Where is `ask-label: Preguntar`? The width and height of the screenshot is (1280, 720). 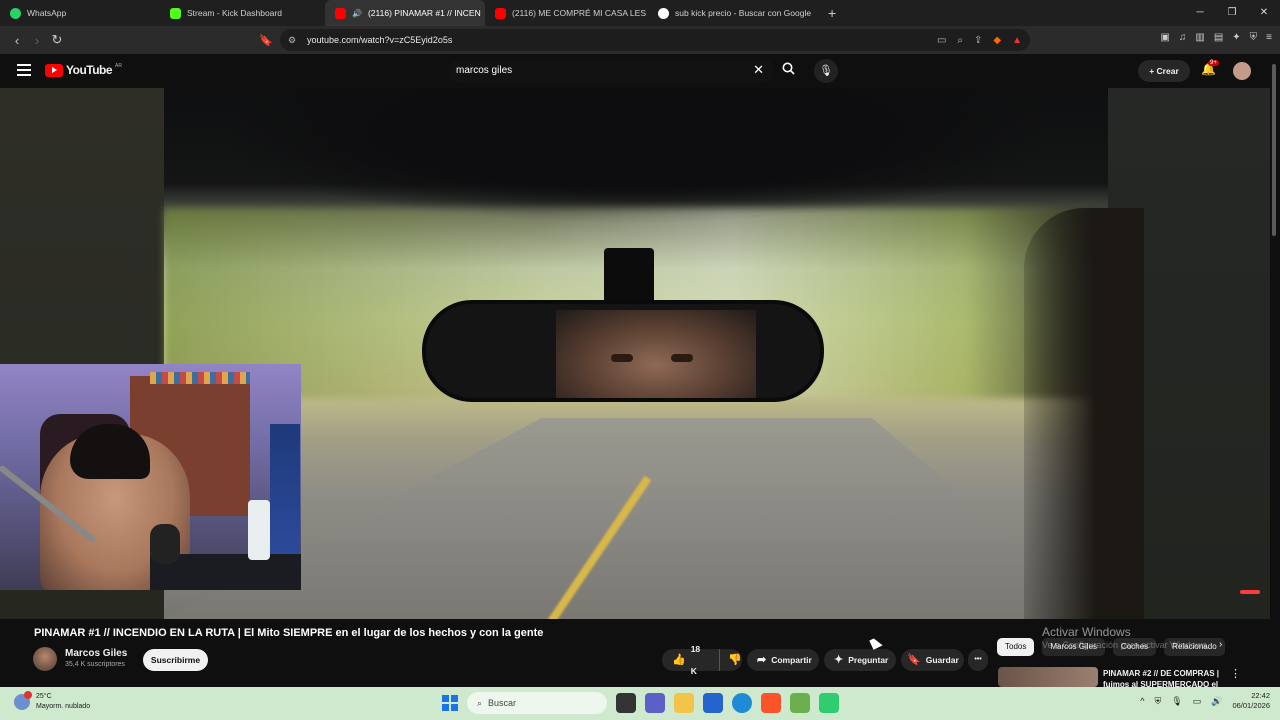 ask-label: Preguntar is located at coordinates (868, 660).